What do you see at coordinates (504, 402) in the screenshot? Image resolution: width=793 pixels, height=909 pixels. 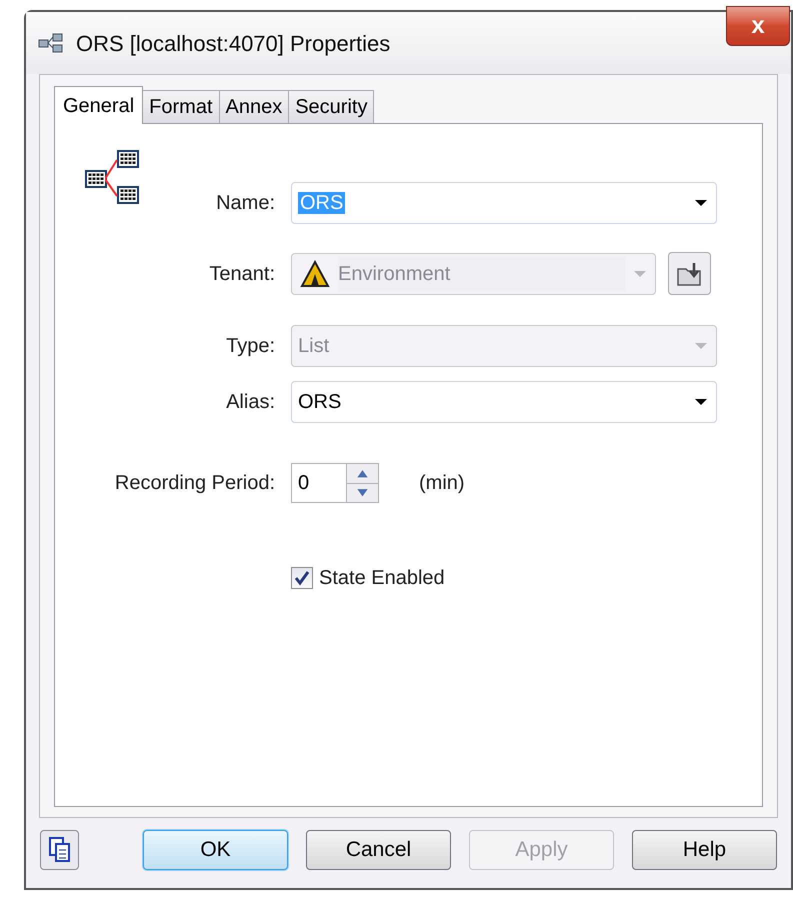 I see `combo-field: ORS` at bounding box center [504, 402].